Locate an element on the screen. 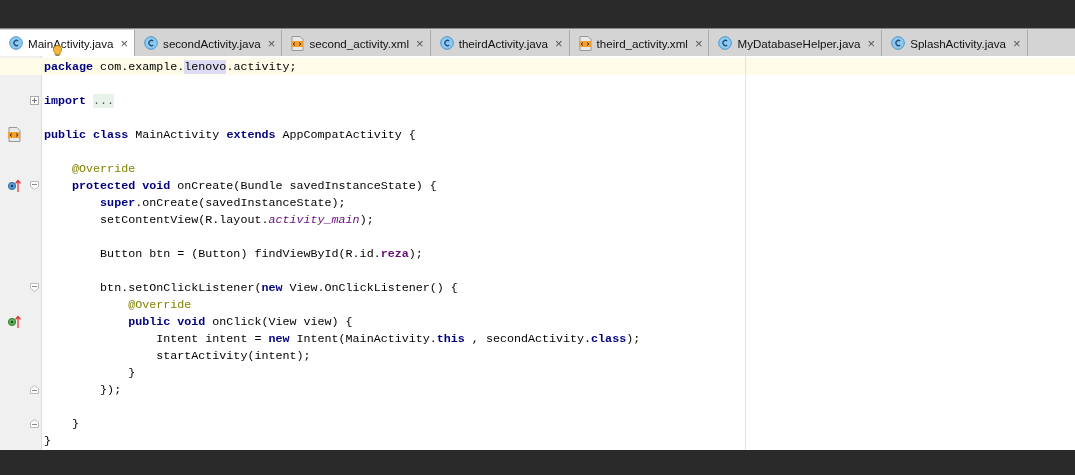 The height and width of the screenshot is (475, 1075). tab-label: theirdActivity.java is located at coordinates (503, 43).